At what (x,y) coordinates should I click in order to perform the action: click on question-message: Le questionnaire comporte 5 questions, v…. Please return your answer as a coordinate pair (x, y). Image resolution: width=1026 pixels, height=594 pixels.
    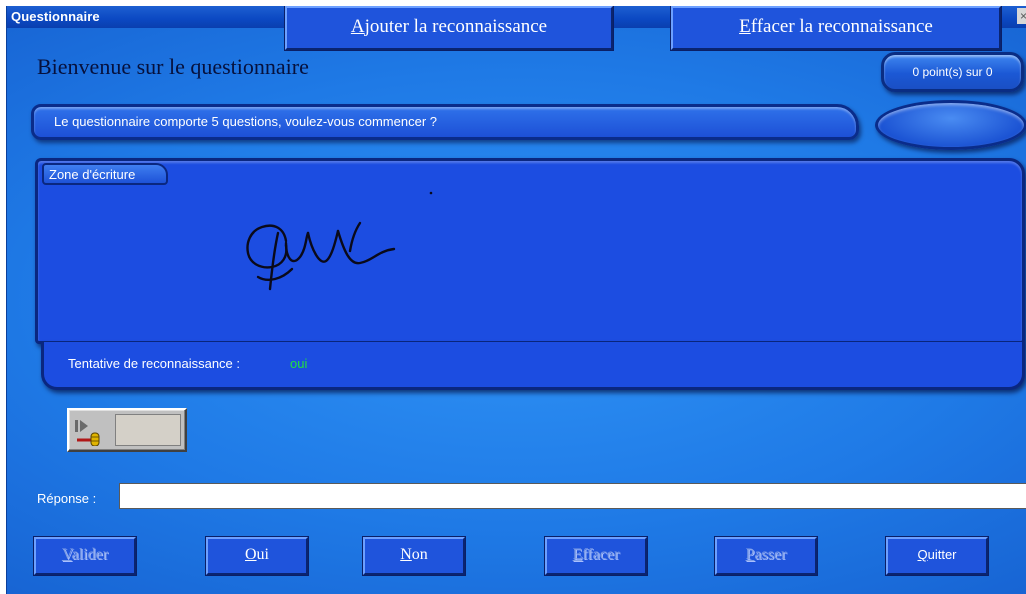
    Looking at the image, I should click on (445, 122).